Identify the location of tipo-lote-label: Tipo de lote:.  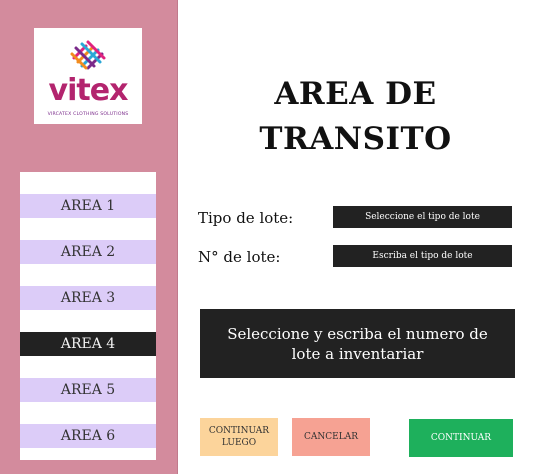
(246, 218).